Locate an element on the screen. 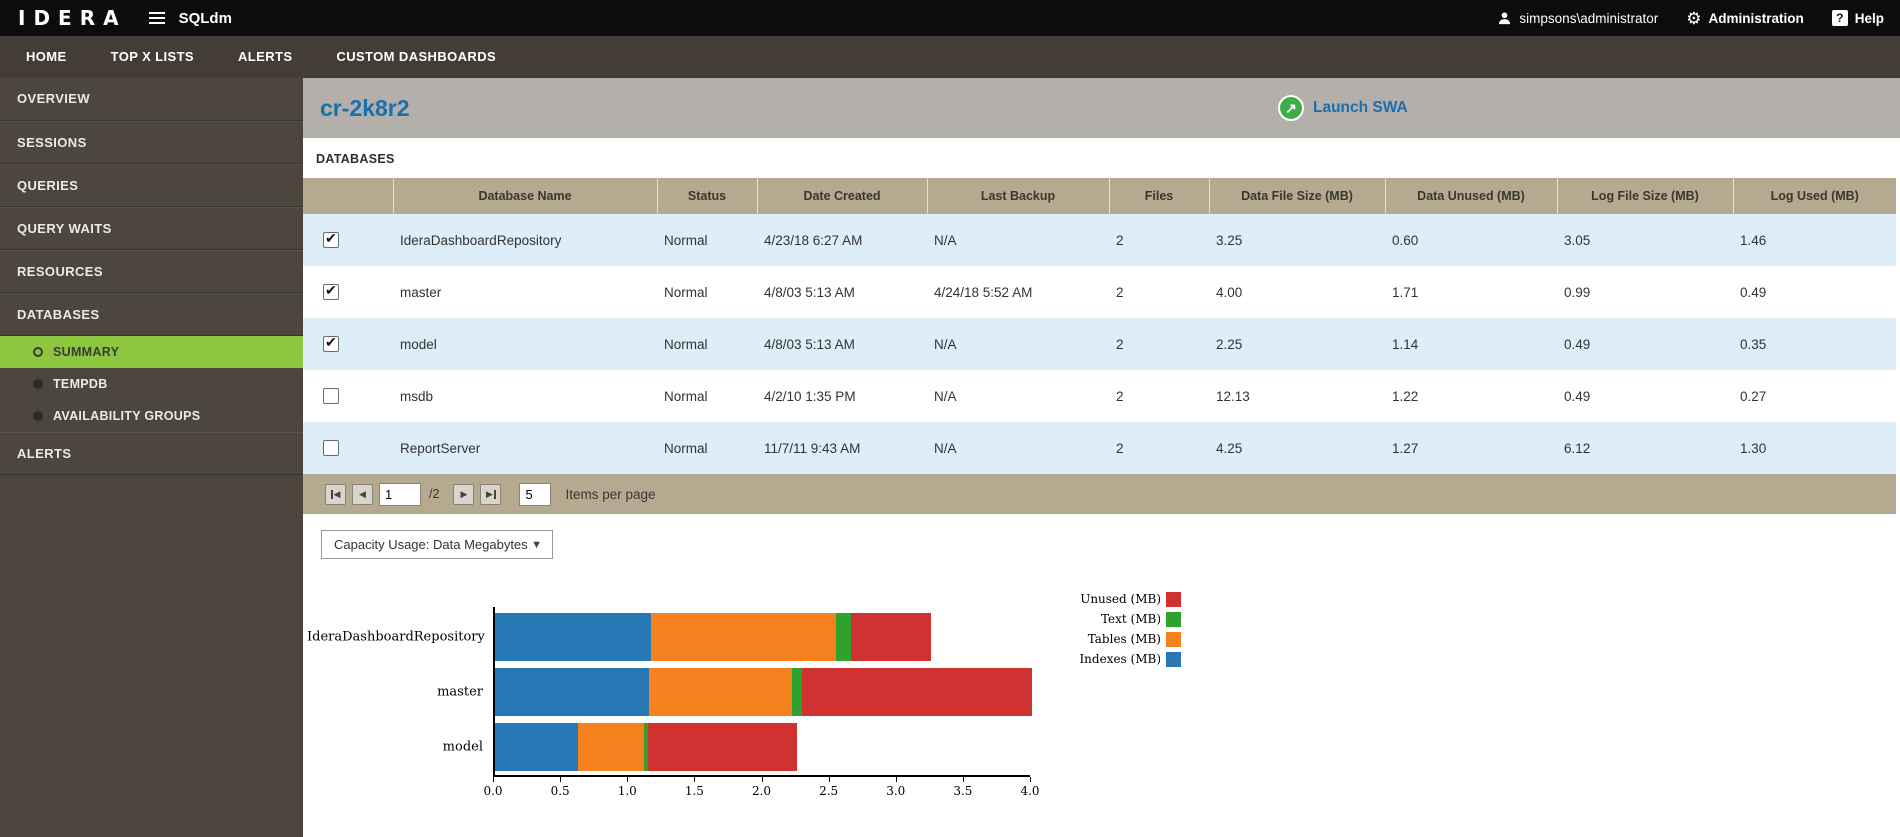 The width and height of the screenshot is (1900, 837). sidebar-item-databases: DATABASES is located at coordinates (151, 314).